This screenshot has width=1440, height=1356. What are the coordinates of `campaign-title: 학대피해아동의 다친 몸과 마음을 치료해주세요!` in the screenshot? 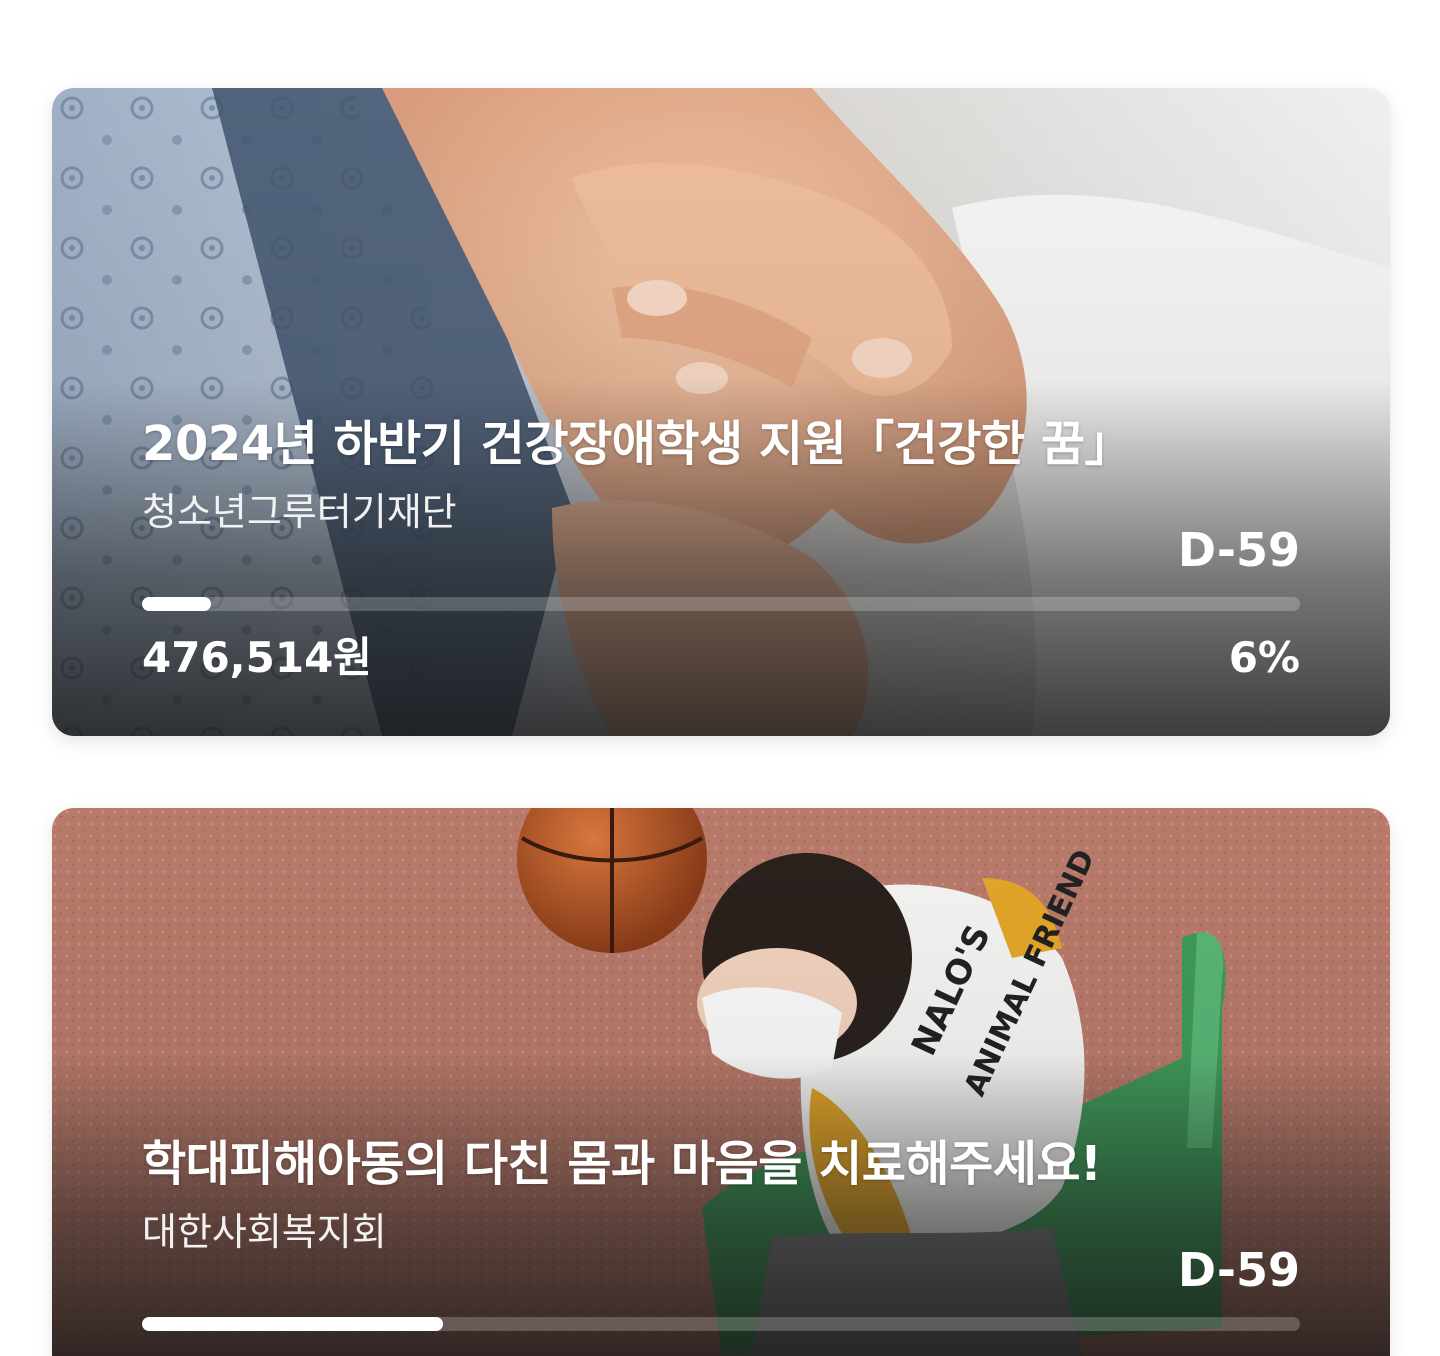 It's located at (622, 1164).